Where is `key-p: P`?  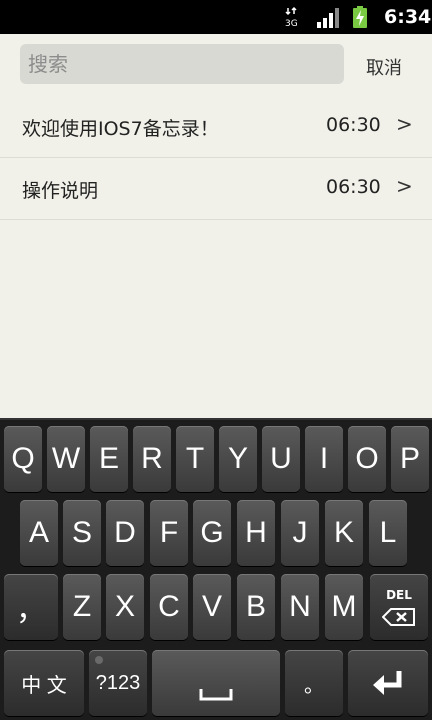
key-p: P is located at coordinates (410, 459).